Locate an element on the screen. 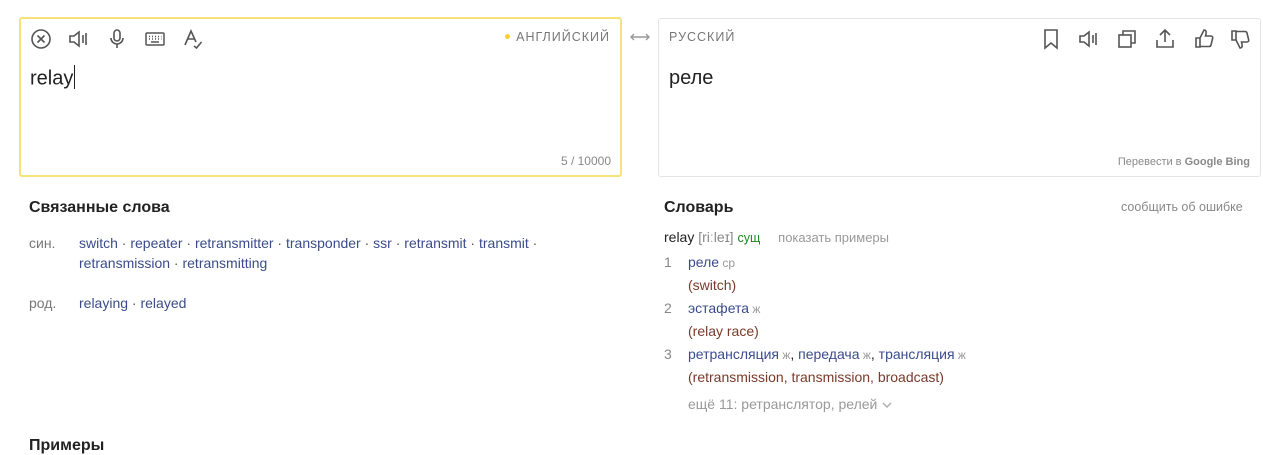 This screenshot has height=455, width=1263. detected-dot is located at coordinates (508, 37).